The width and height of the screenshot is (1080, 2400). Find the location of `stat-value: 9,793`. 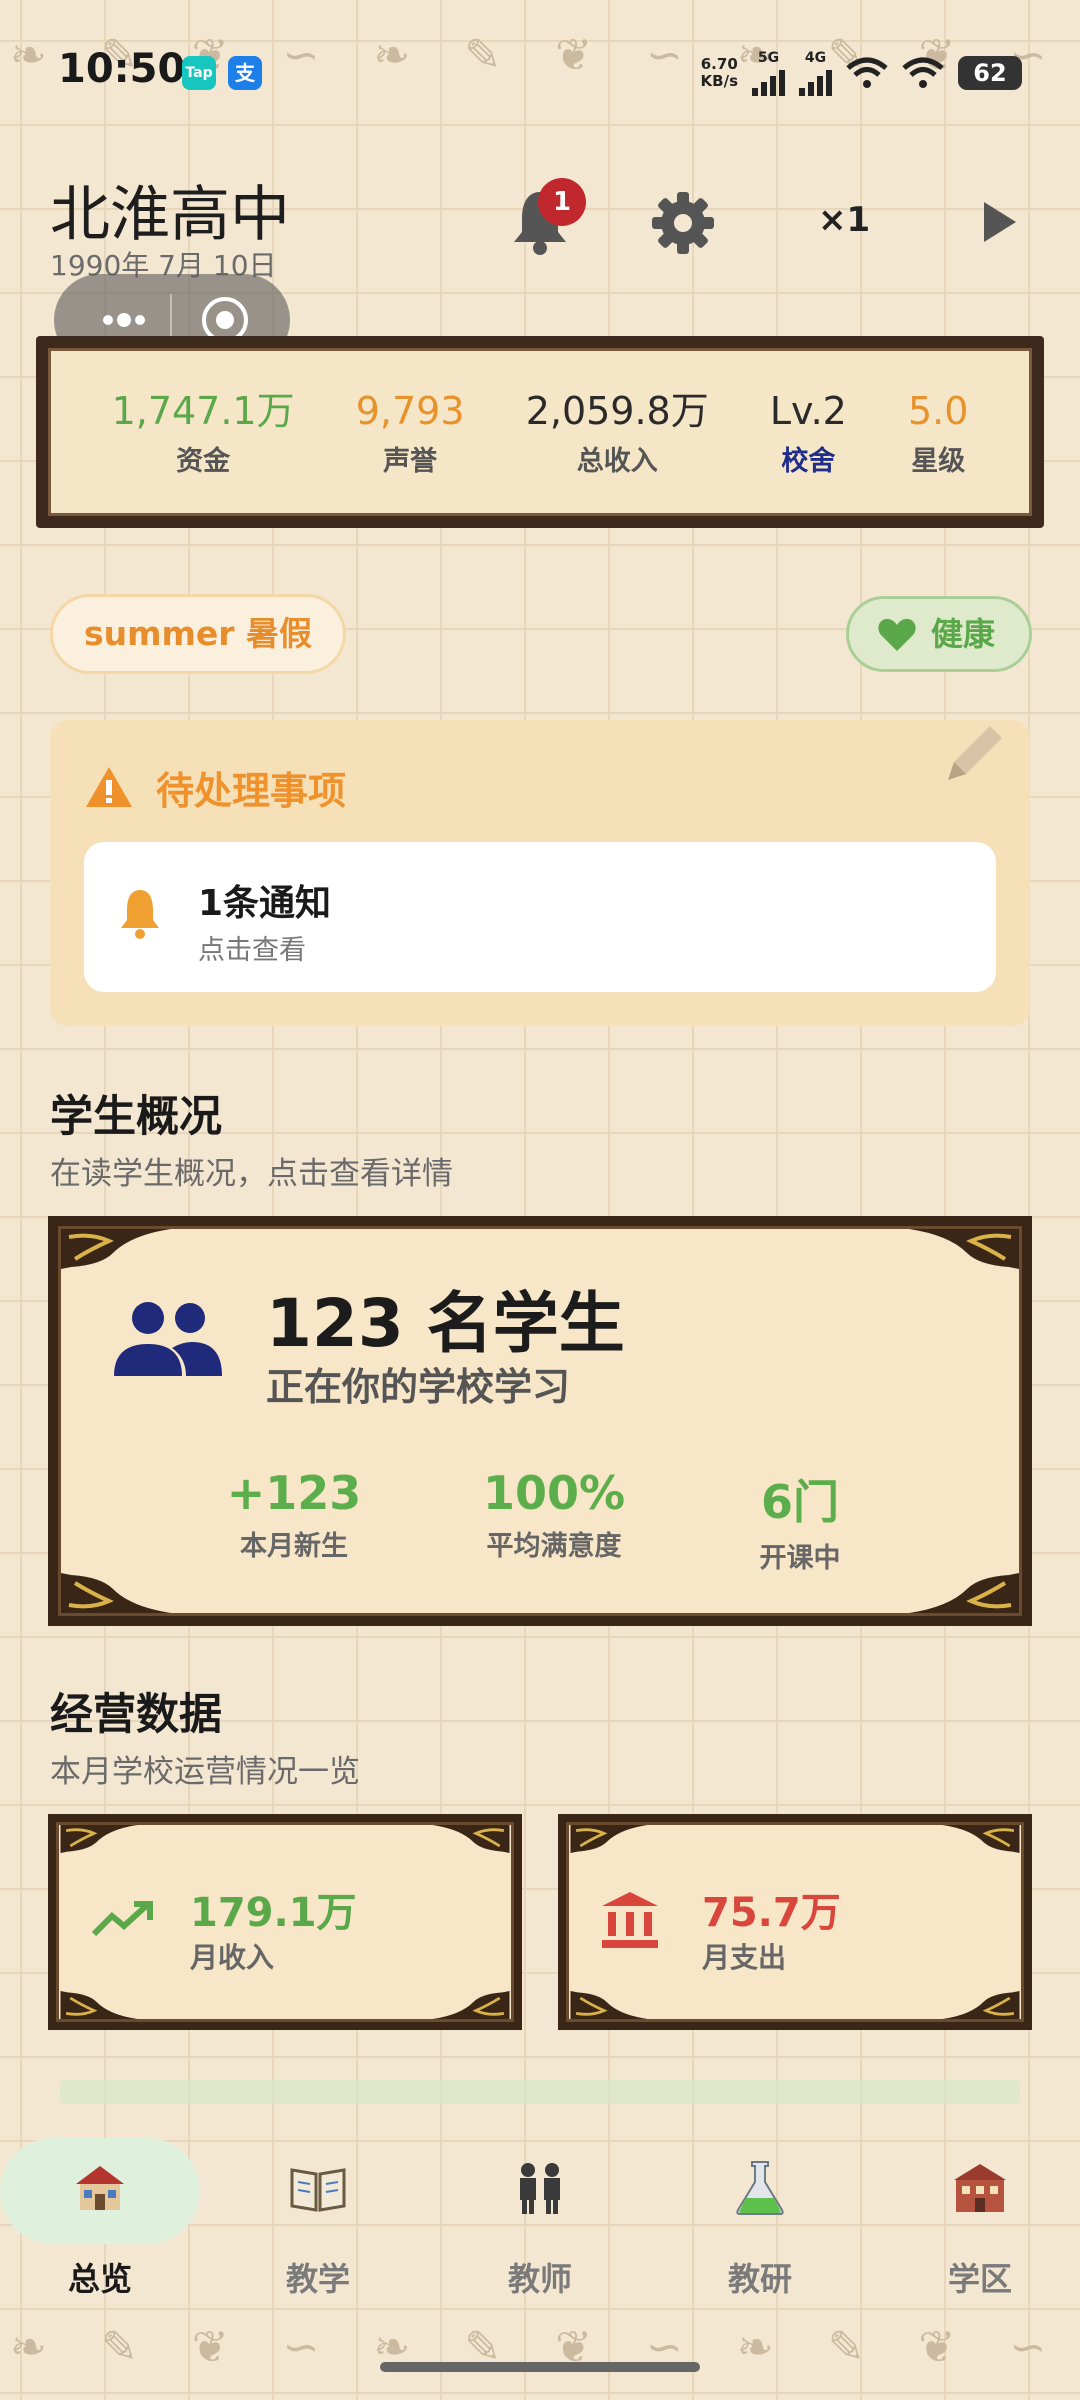

stat-value: 9,793 is located at coordinates (410, 410).